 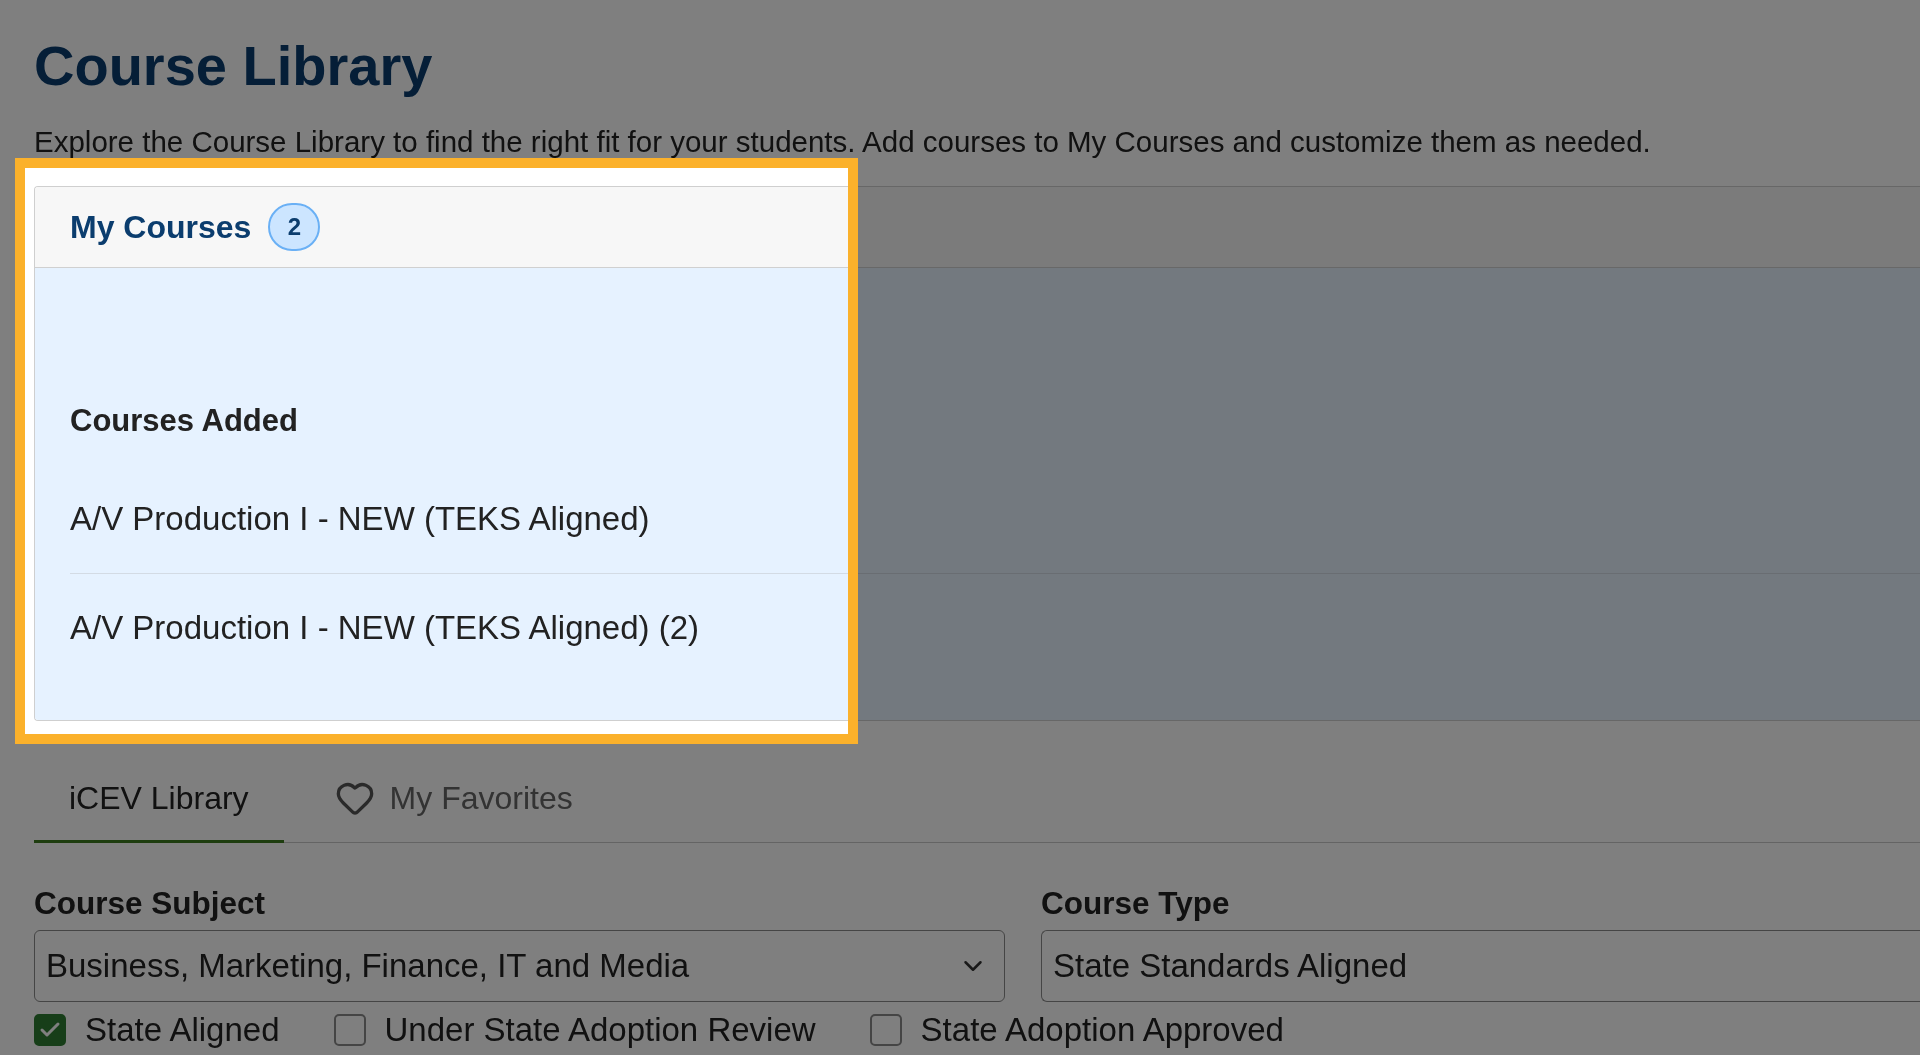 What do you see at coordinates (184, 421) in the screenshot?
I see `section-heading: Courses Added` at bounding box center [184, 421].